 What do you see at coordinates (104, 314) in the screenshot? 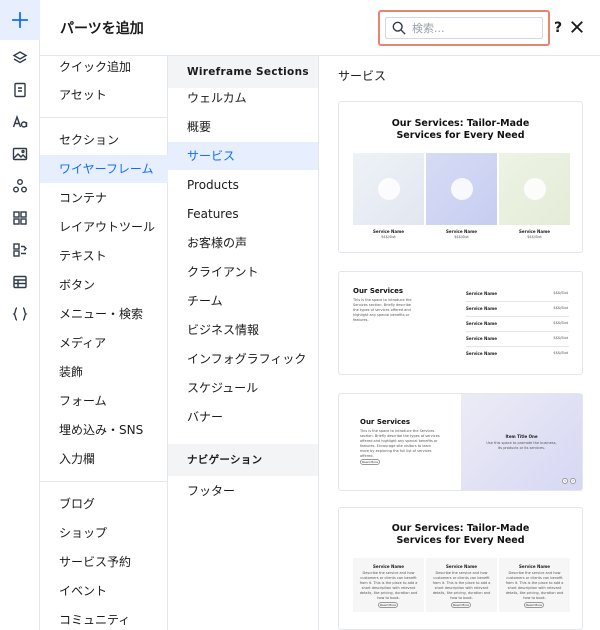
I see `category-menu-search: メニュー・検索` at bounding box center [104, 314].